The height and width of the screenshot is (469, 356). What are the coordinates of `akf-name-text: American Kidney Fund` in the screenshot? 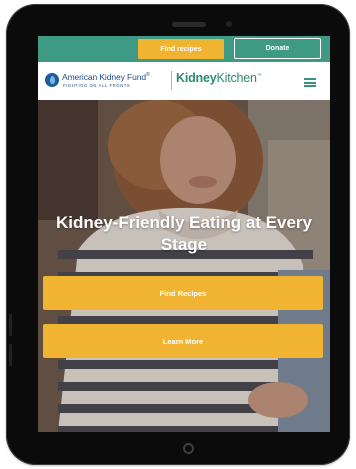 It's located at (104, 77).